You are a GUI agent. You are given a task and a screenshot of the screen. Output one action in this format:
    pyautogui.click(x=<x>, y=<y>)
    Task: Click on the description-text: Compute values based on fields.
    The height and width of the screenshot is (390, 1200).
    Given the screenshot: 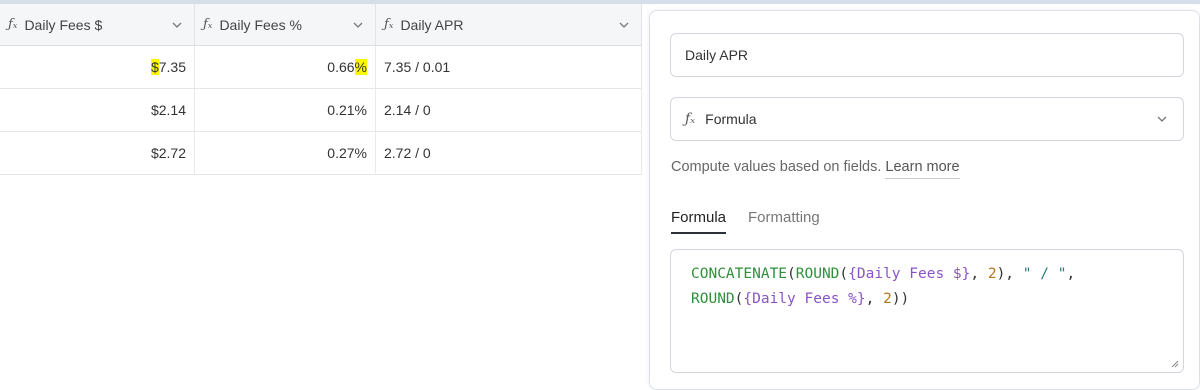 What is the action you would take?
    pyautogui.click(x=776, y=167)
    